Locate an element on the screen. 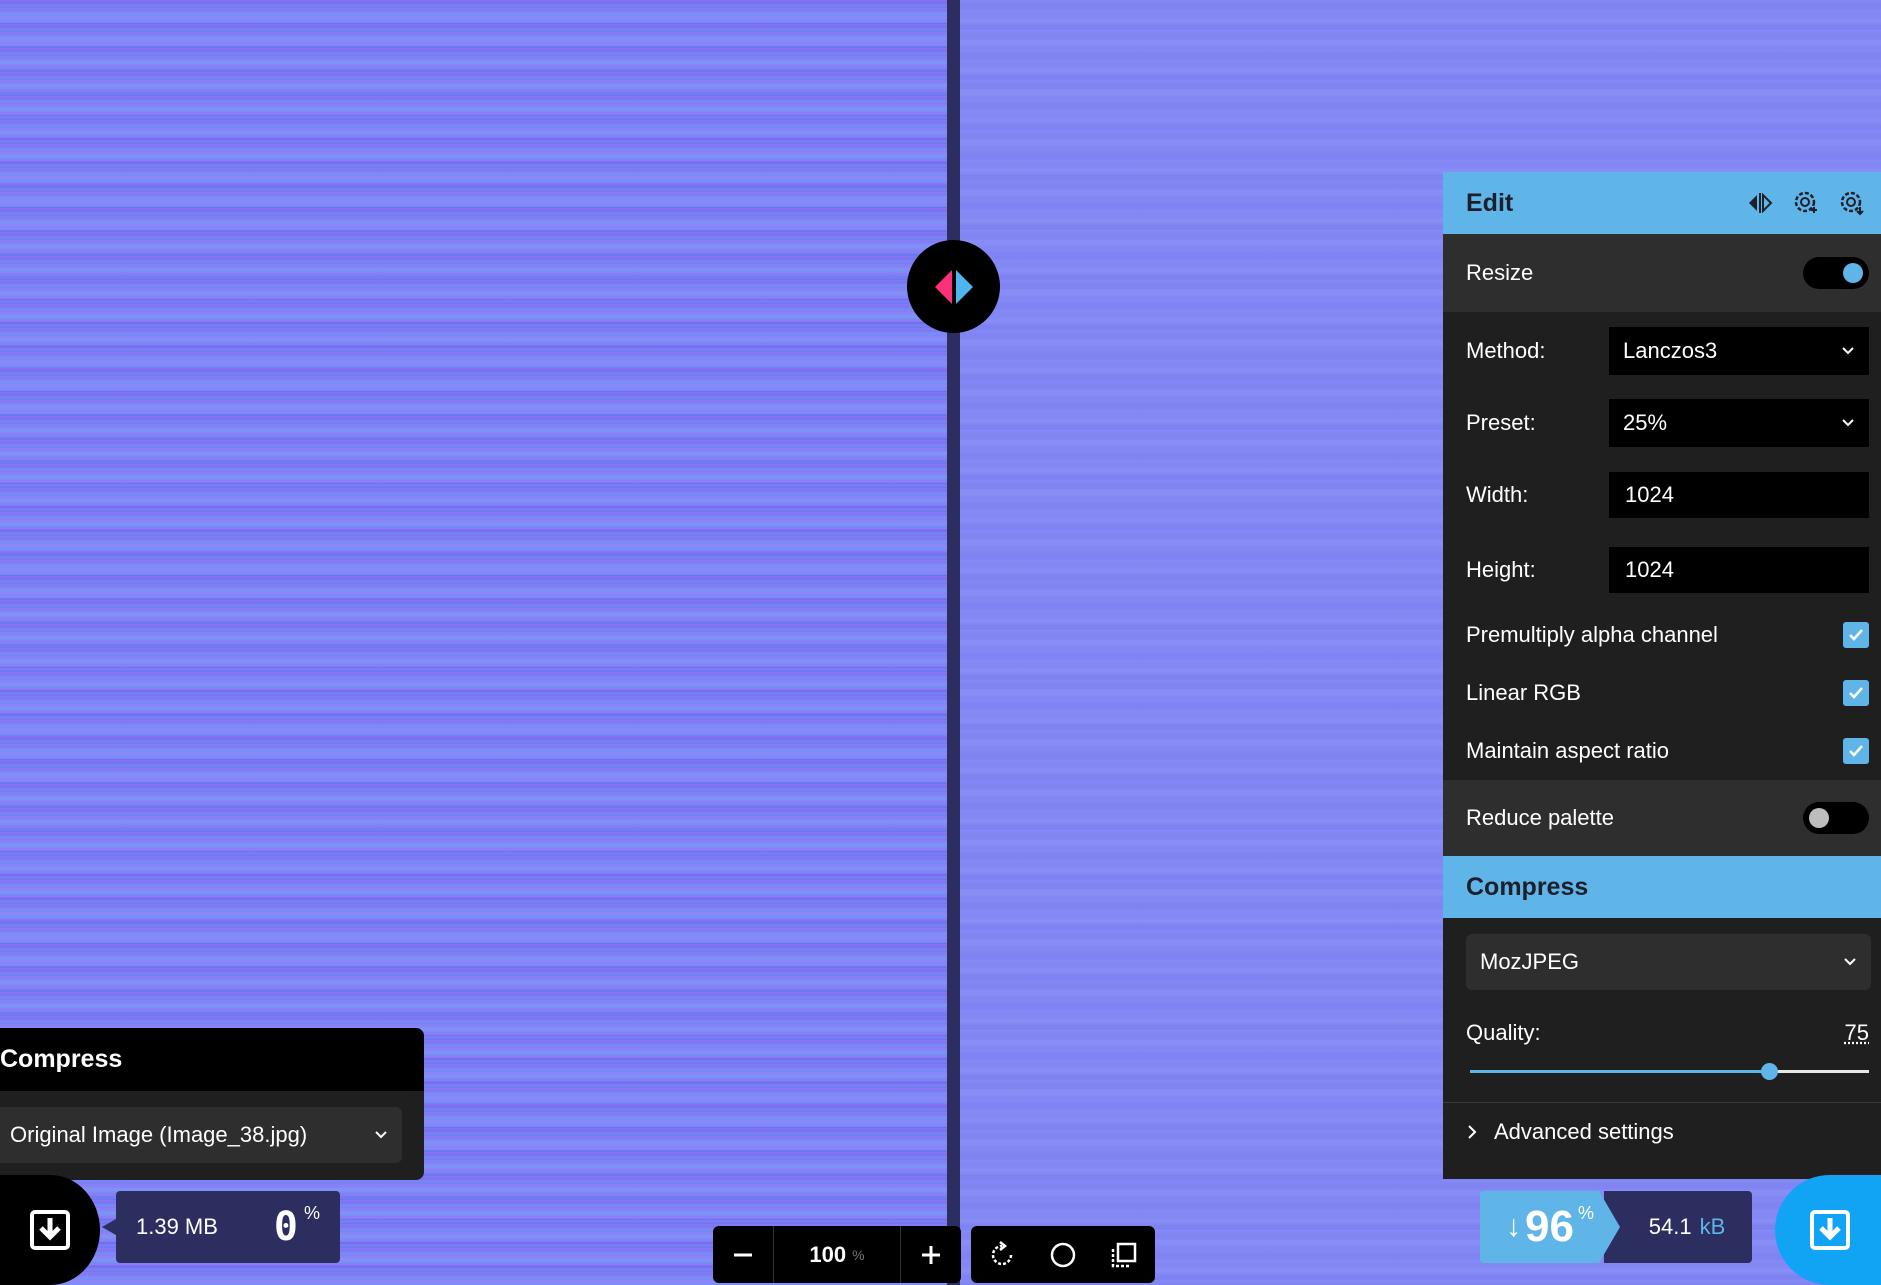  compress-section-title: Compress is located at coordinates (1527, 886).